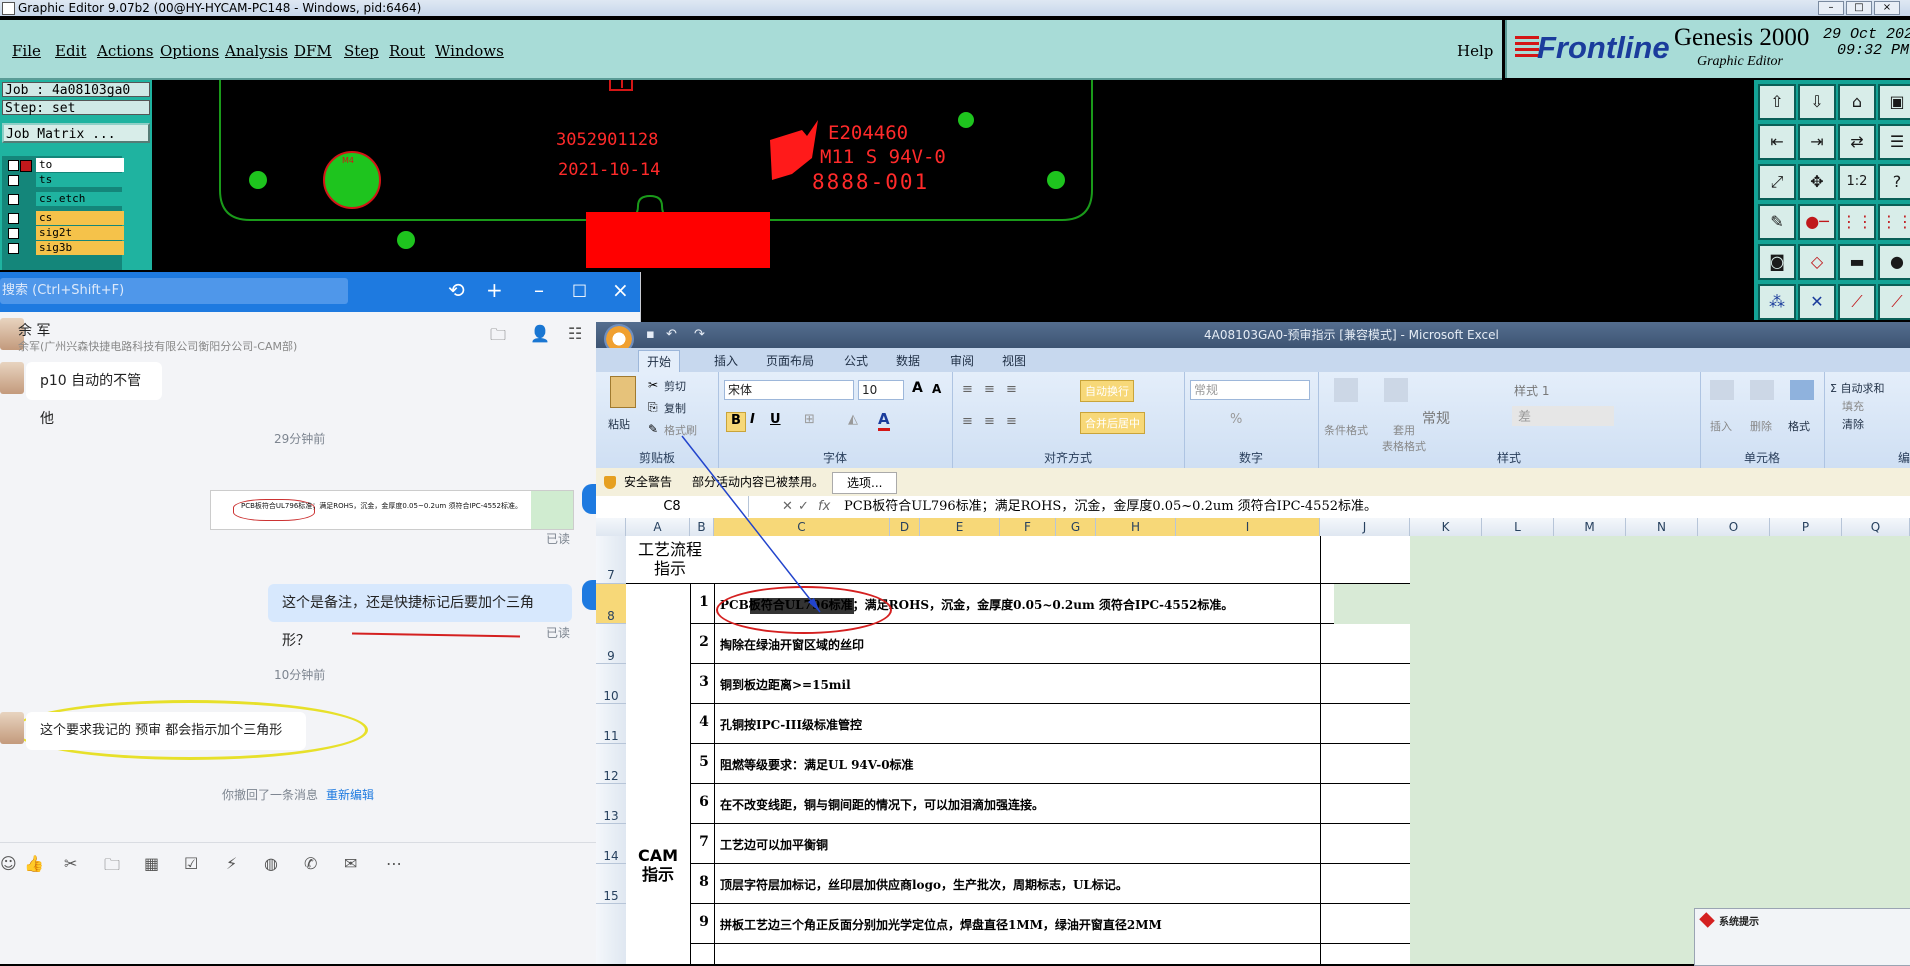 This screenshot has height=966, width=1910. Describe the element at coordinates (1739, 922) in the screenshot. I see `popup-title: 系统提示` at that location.